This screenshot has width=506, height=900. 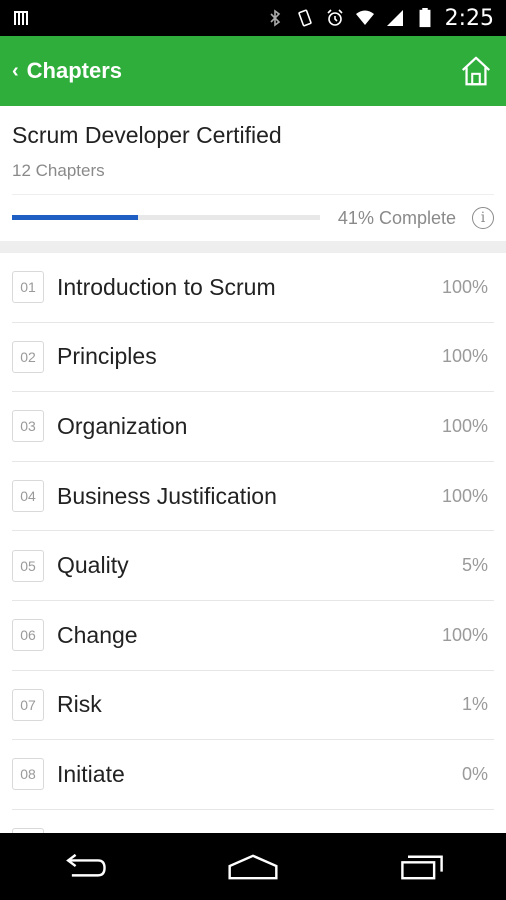 I want to click on chapter-number-badge: 08, so click(x=28, y=774).